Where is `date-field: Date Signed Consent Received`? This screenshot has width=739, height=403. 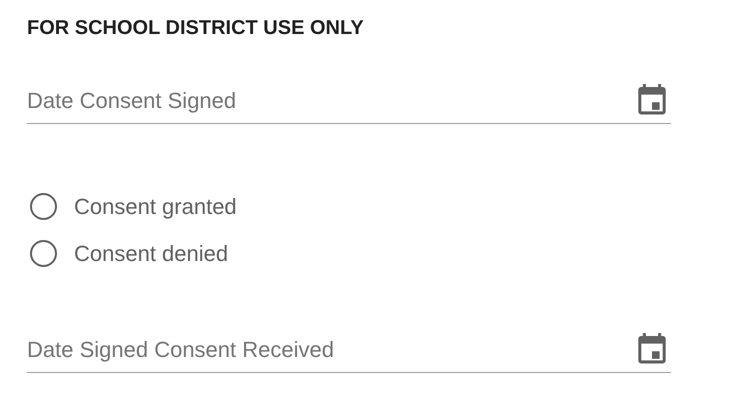
date-field: Date Signed Consent Received is located at coordinates (349, 349).